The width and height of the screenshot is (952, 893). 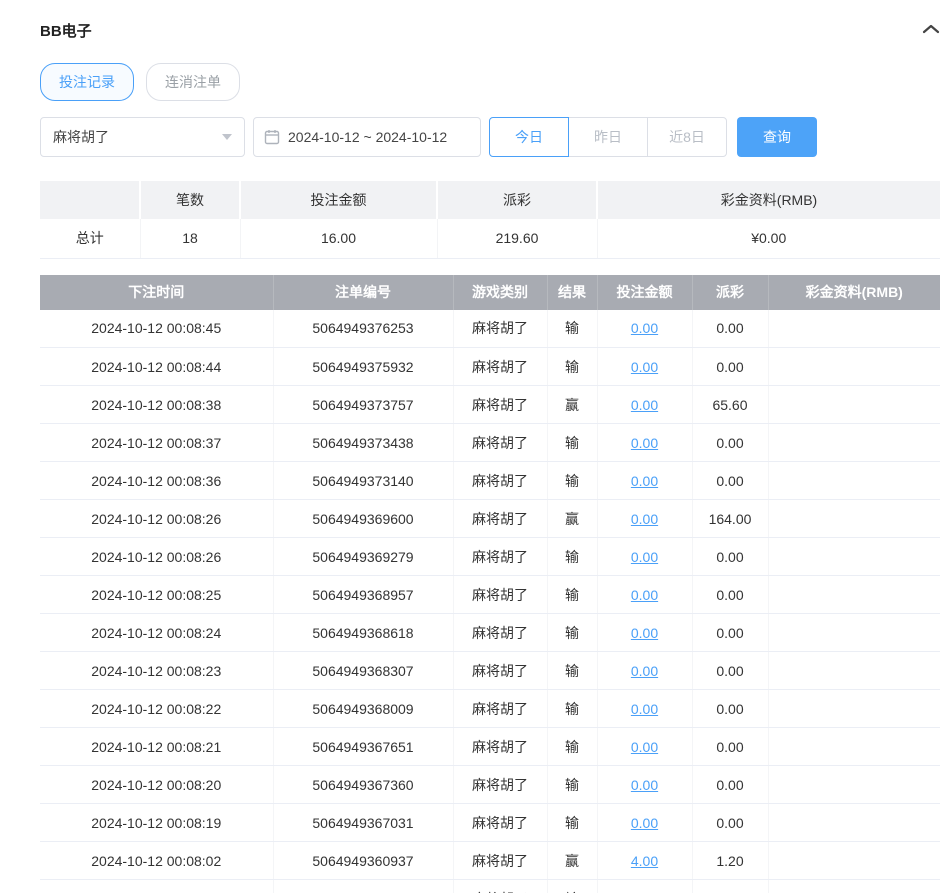 I want to click on table-cell: 2024-10-12 00:08:36, so click(x=157, y=480).